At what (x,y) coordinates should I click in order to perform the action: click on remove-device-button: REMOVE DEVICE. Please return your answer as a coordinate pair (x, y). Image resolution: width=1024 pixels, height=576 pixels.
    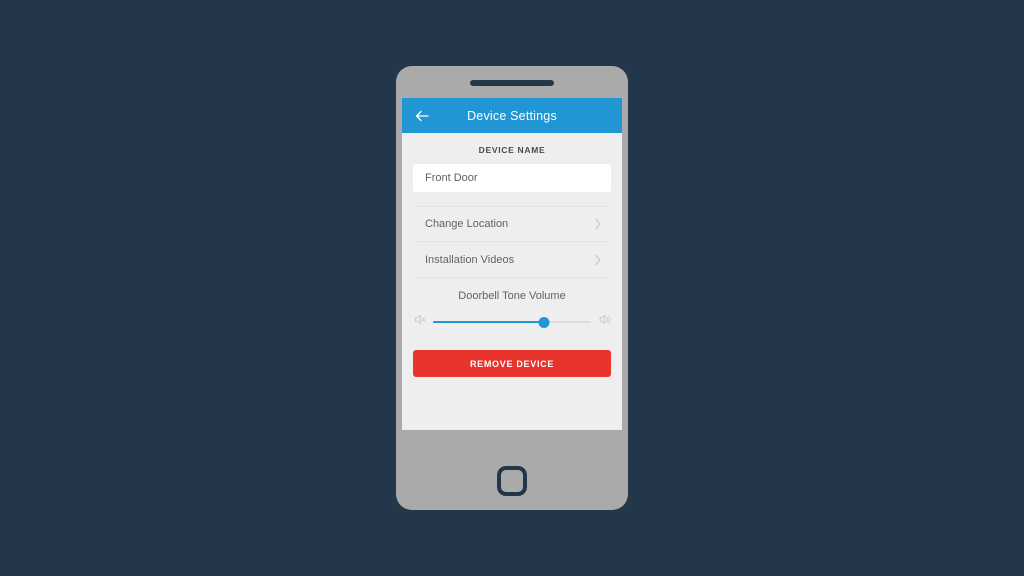
    Looking at the image, I should click on (512, 363).